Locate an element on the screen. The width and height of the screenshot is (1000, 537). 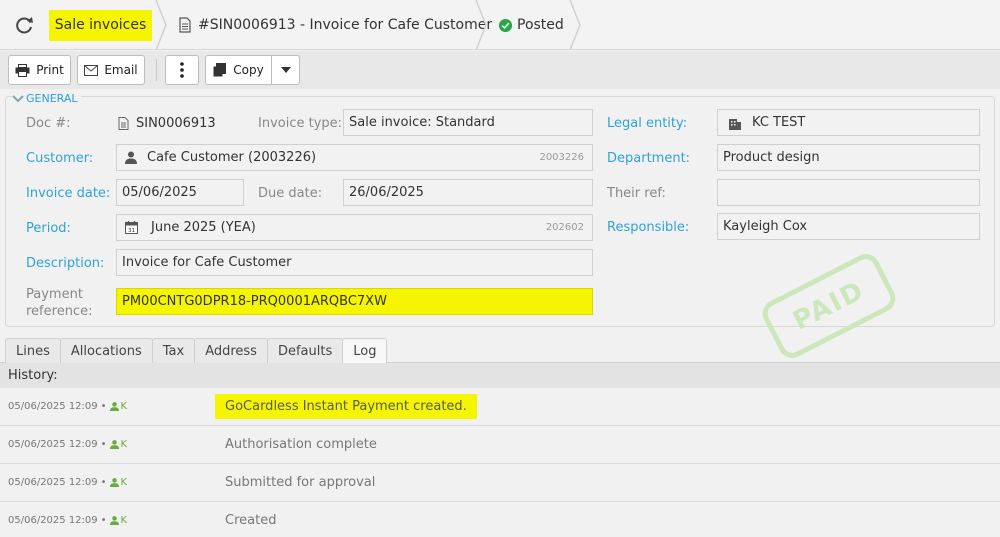
description-value: Invoice for Cafe Customer is located at coordinates (207, 262).